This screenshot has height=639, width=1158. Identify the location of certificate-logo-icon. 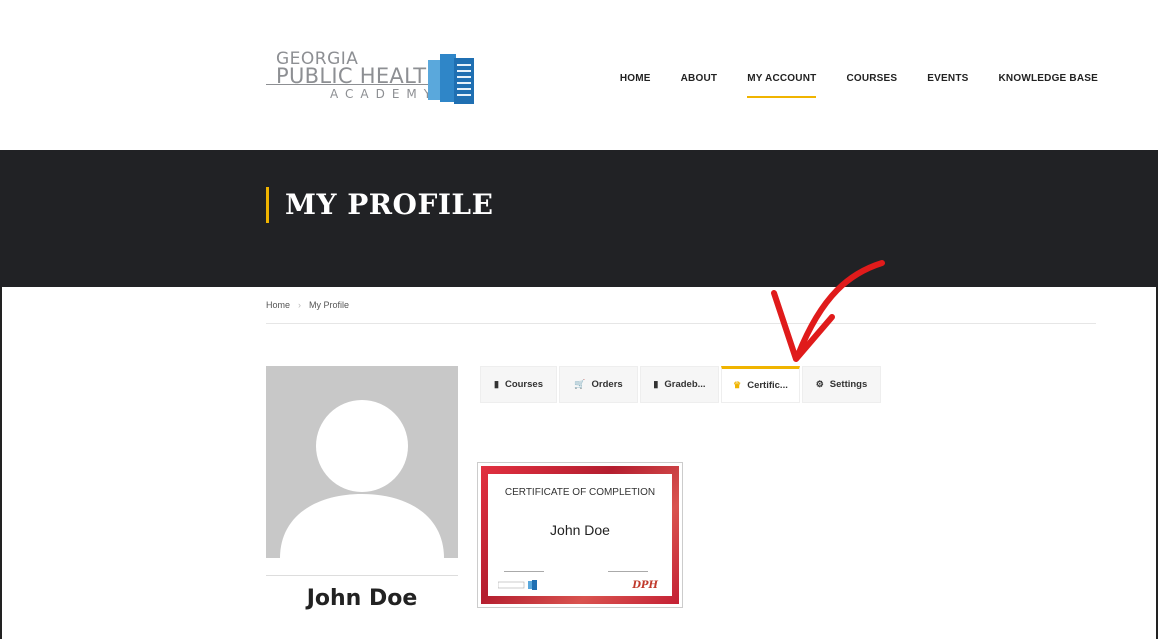
(517, 585).